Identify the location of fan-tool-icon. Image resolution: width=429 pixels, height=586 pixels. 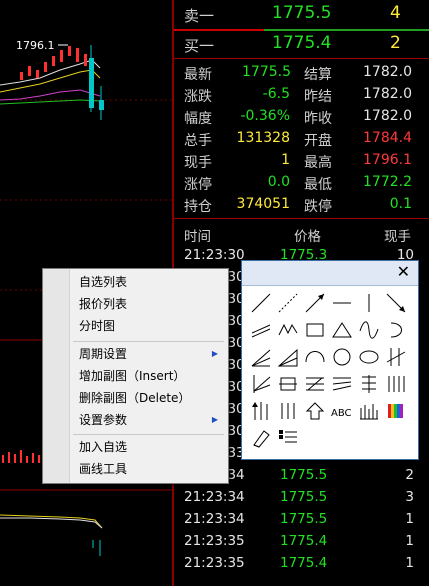
(261, 358).